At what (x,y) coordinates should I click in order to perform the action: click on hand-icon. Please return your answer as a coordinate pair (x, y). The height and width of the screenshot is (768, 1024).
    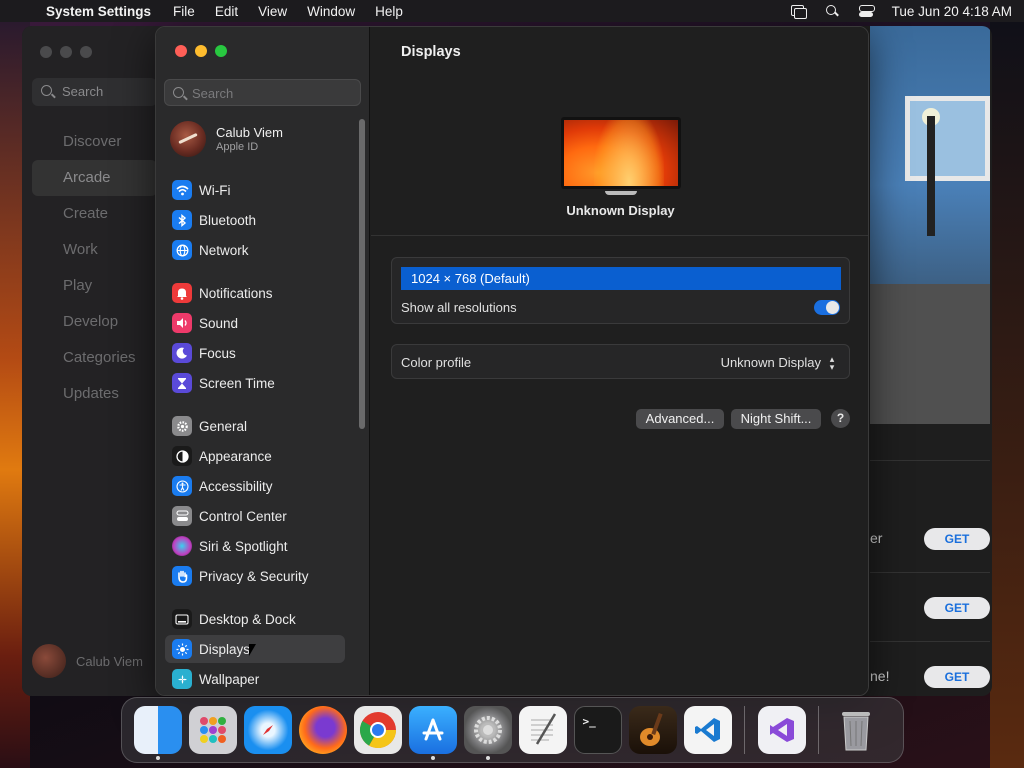
    Looking at the image, I should click on (182, 576).